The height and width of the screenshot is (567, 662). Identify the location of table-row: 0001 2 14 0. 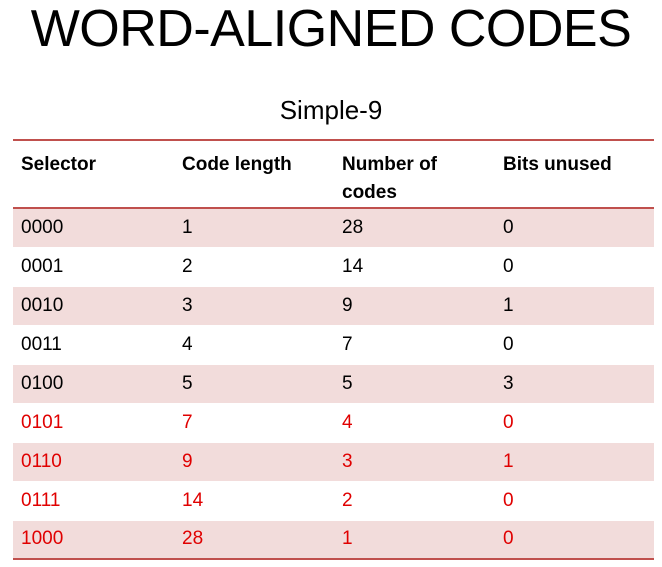
(333, 266).